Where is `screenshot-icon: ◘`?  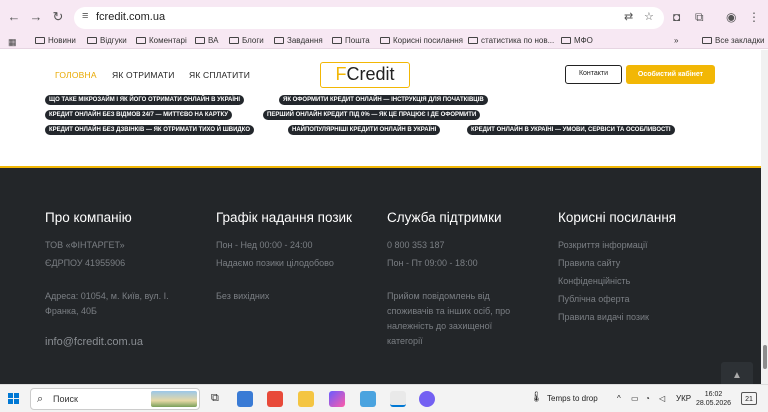 screenshot-icon: ◘ is located at coordinates (676, 17).